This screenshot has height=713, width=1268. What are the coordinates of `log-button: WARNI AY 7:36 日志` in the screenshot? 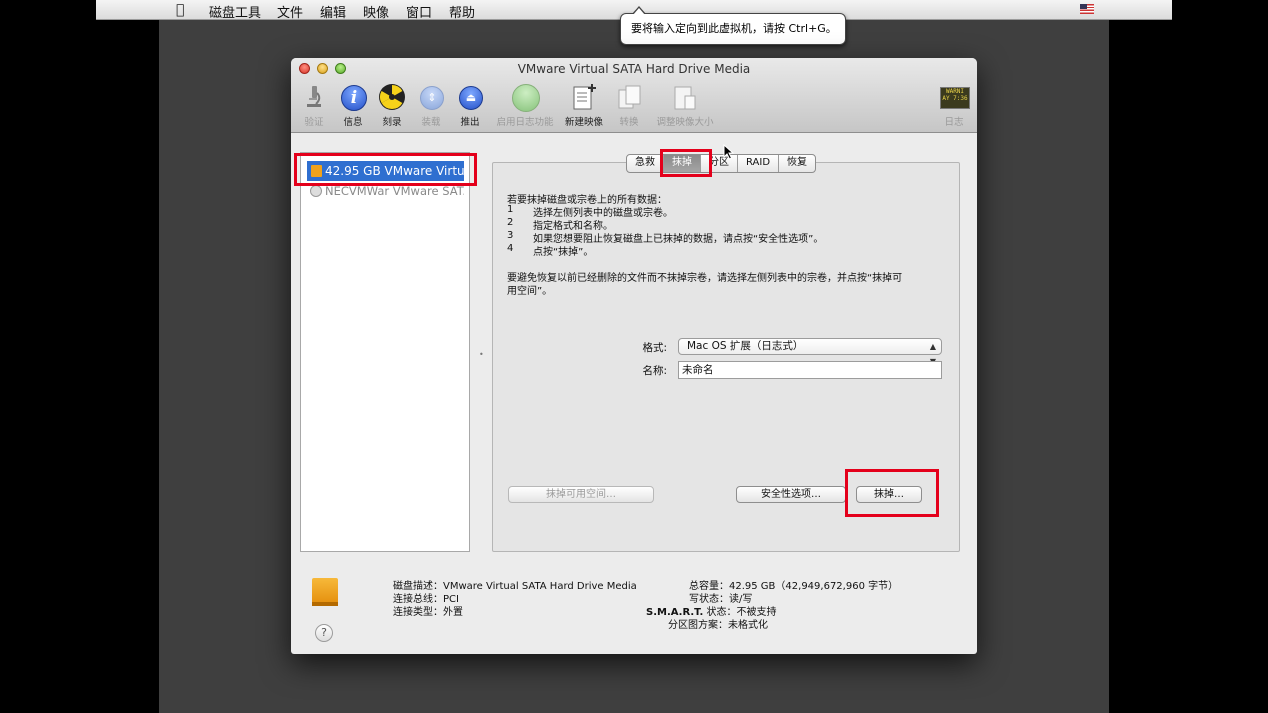 It's located at (954, 105).